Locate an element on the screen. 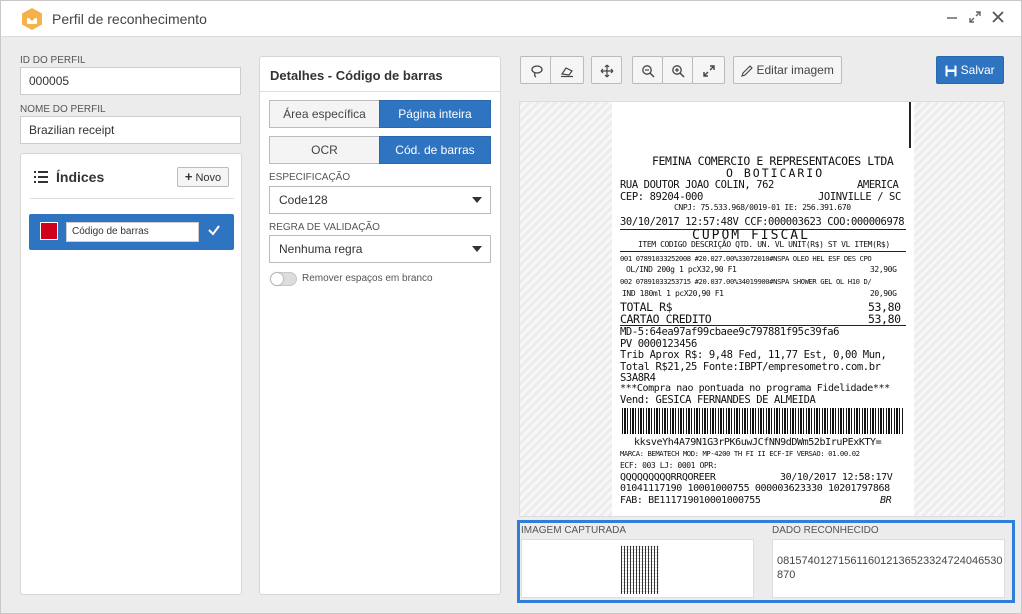 The width and height of the screenshot is (1022, 614). receipt-line: IND 180ml 1 pcX20,90 F1 is located at coordinates (673, 293).